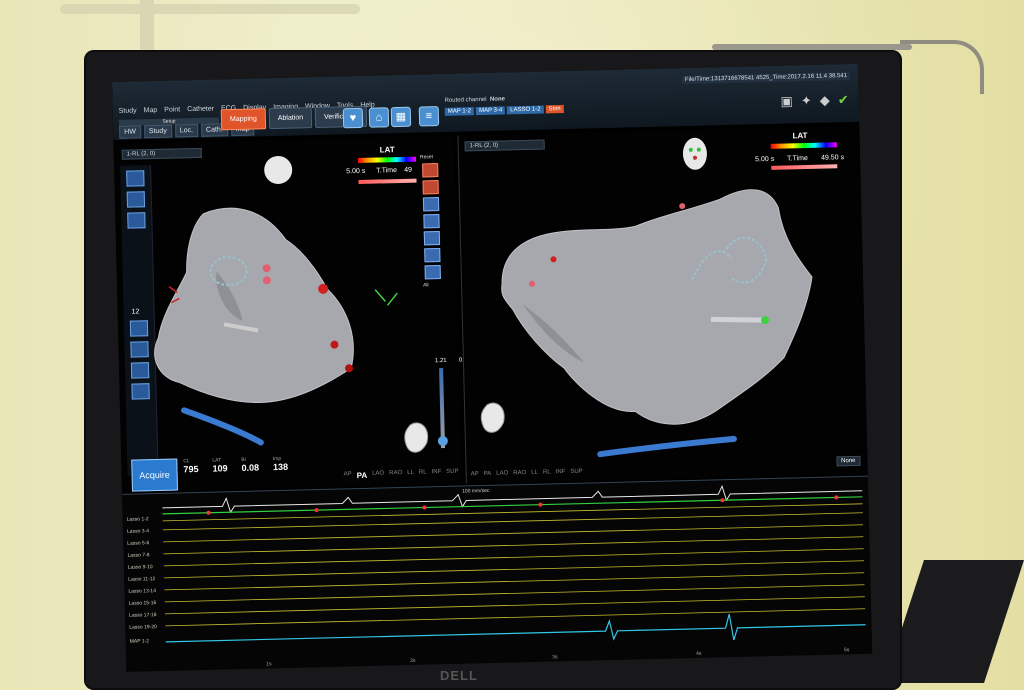 This screenshot has height=690, width=1024. What do you see at coordinates (814, 101) in the screenshot?
I see `status-icons: ▣ ✦ ◆ ✔` at bounding box center [814, 101].